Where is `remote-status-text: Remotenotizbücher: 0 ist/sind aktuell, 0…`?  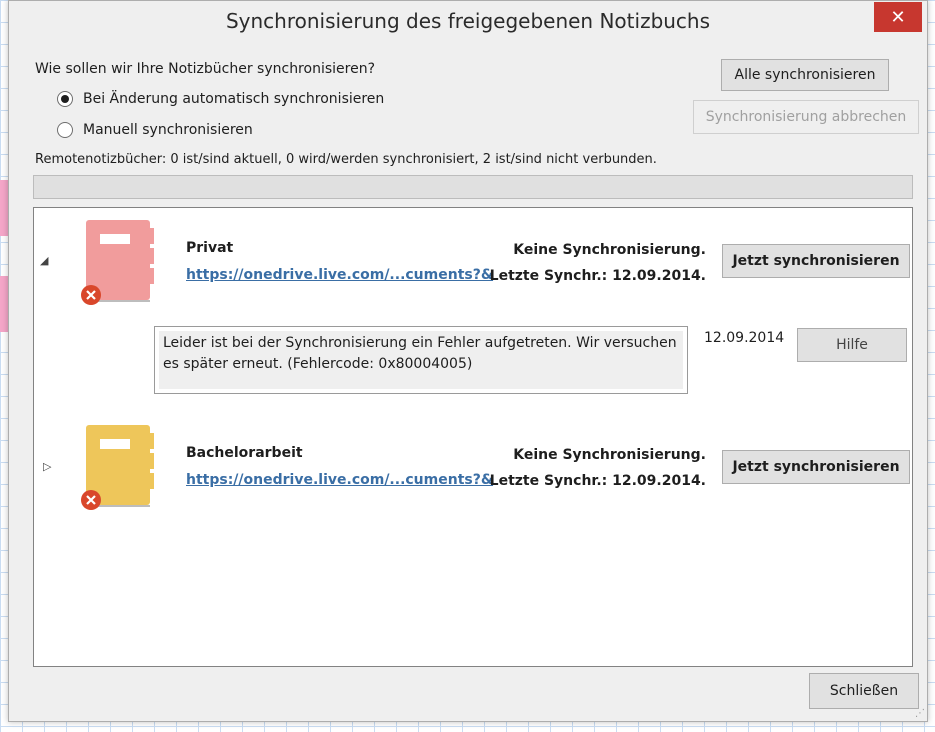
remote-status-text: Remotenotizbücher: 0 ist/sind aktuell, 0… is located at coordinates (346, 159).